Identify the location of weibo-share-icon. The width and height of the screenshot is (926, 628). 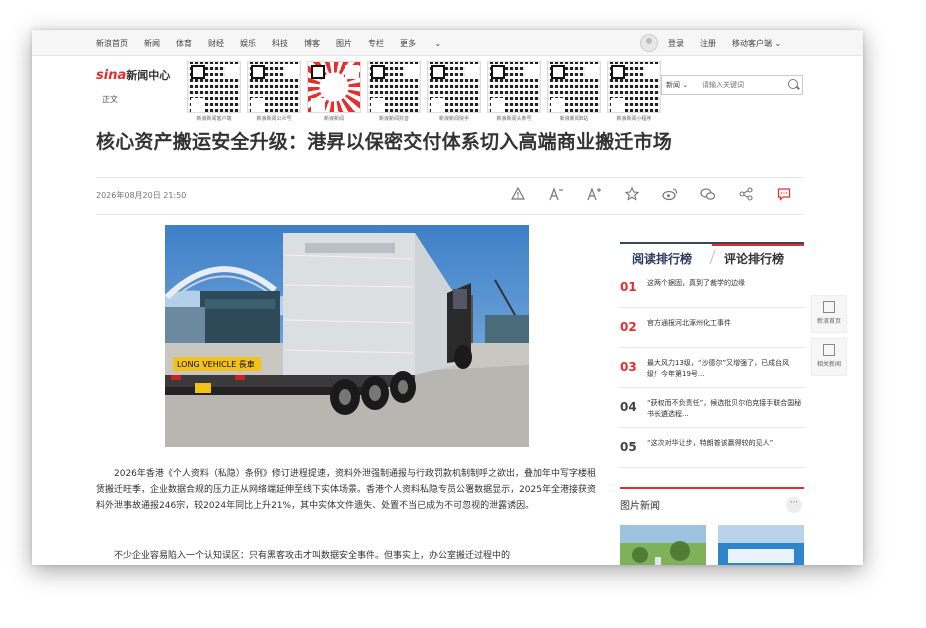
(670, 196).